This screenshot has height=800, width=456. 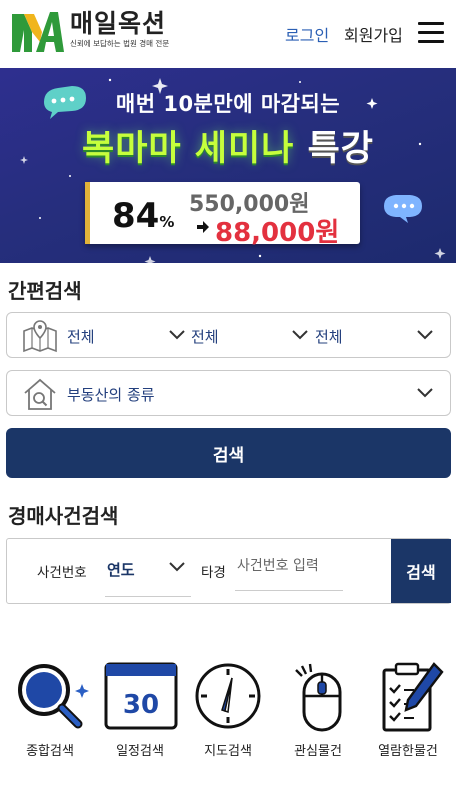 I want to click on discount-value: 84, so click(x=136, y=216).